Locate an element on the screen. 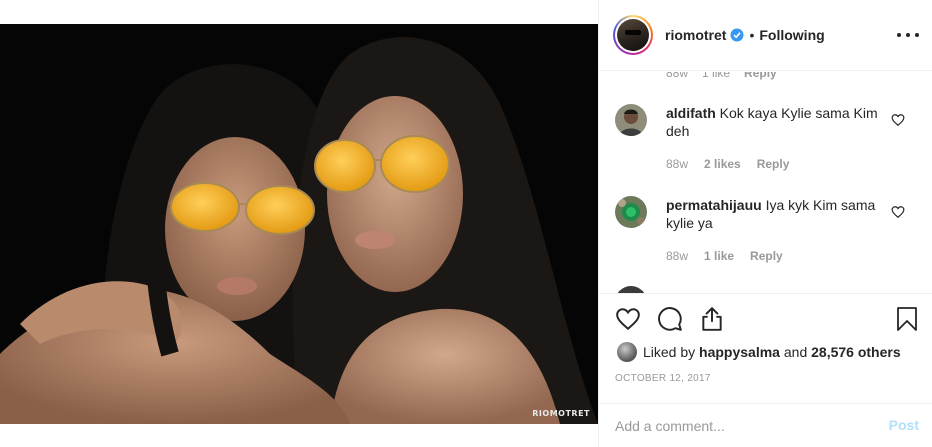  post-header: riomotret • Following is located at coordinates (765, 35).